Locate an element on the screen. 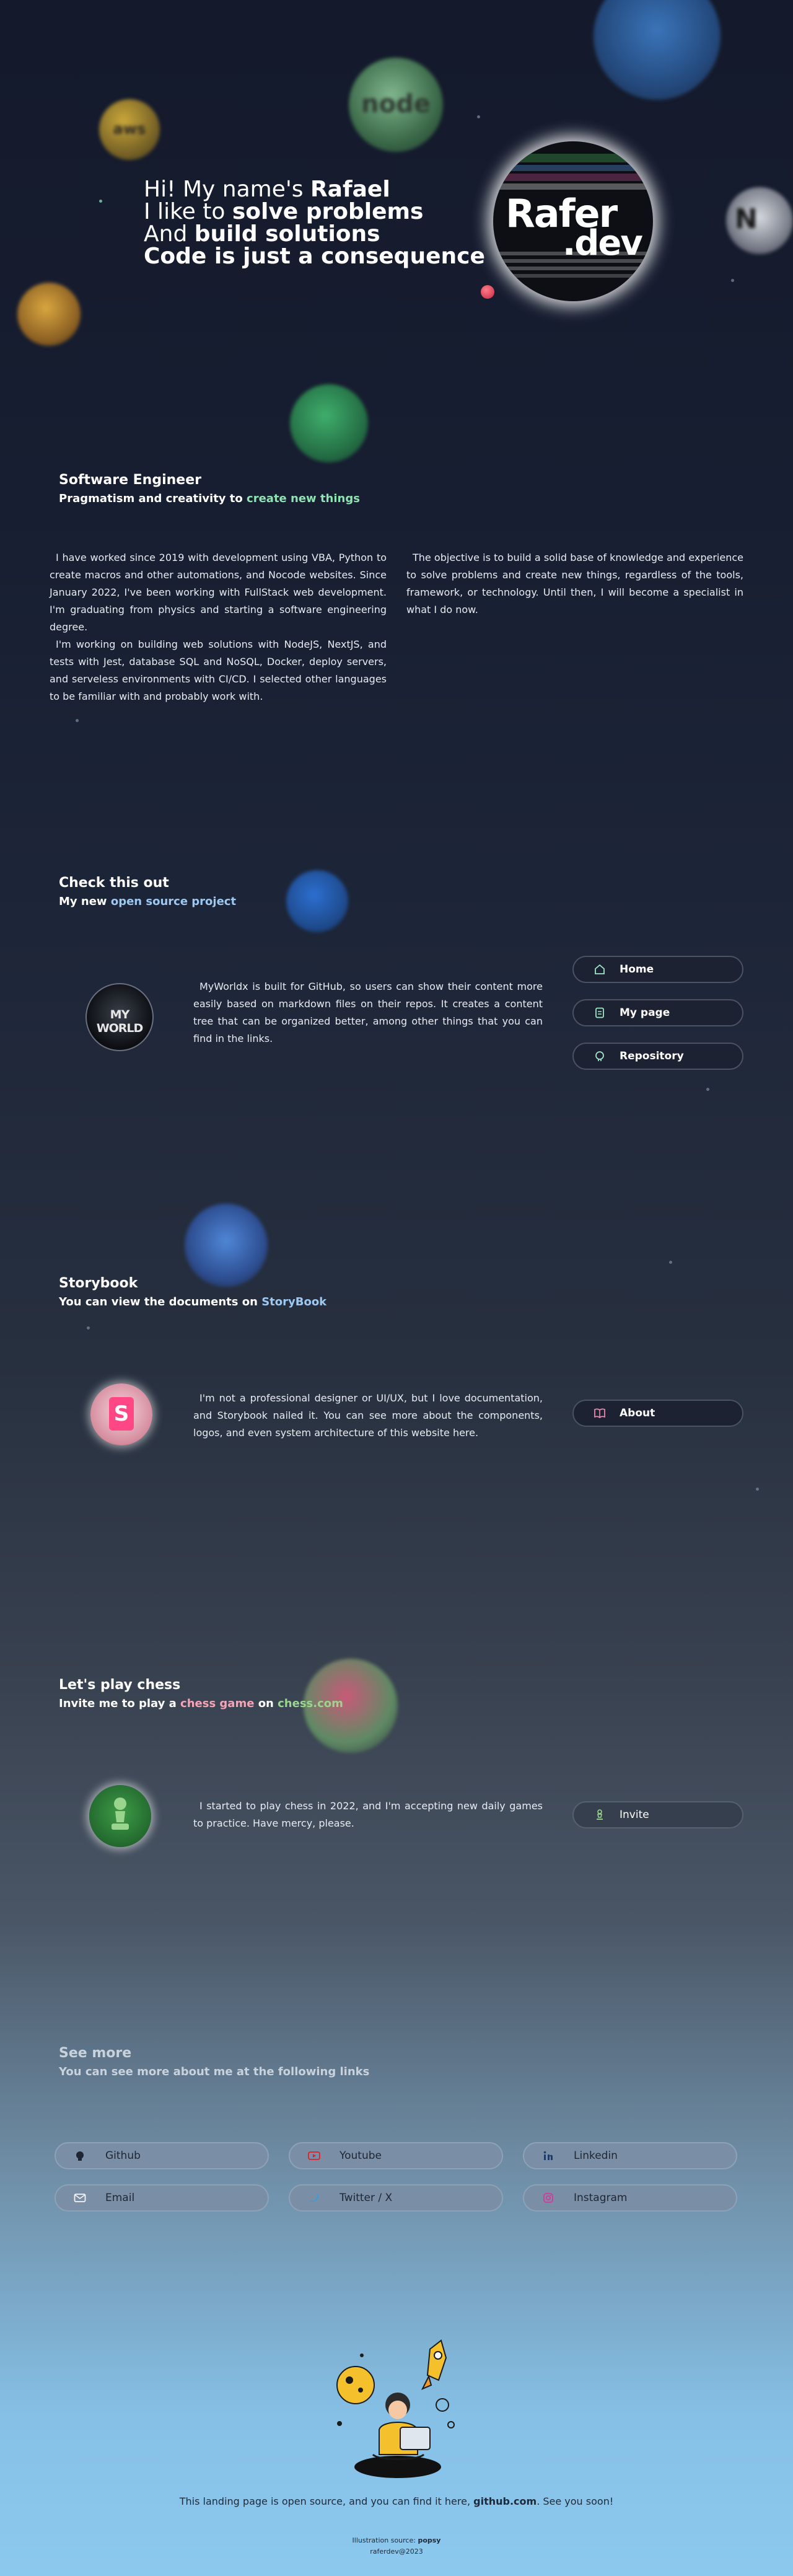 The image size is (793, 2576). home-button: Home is located at coordinates (657, 969).